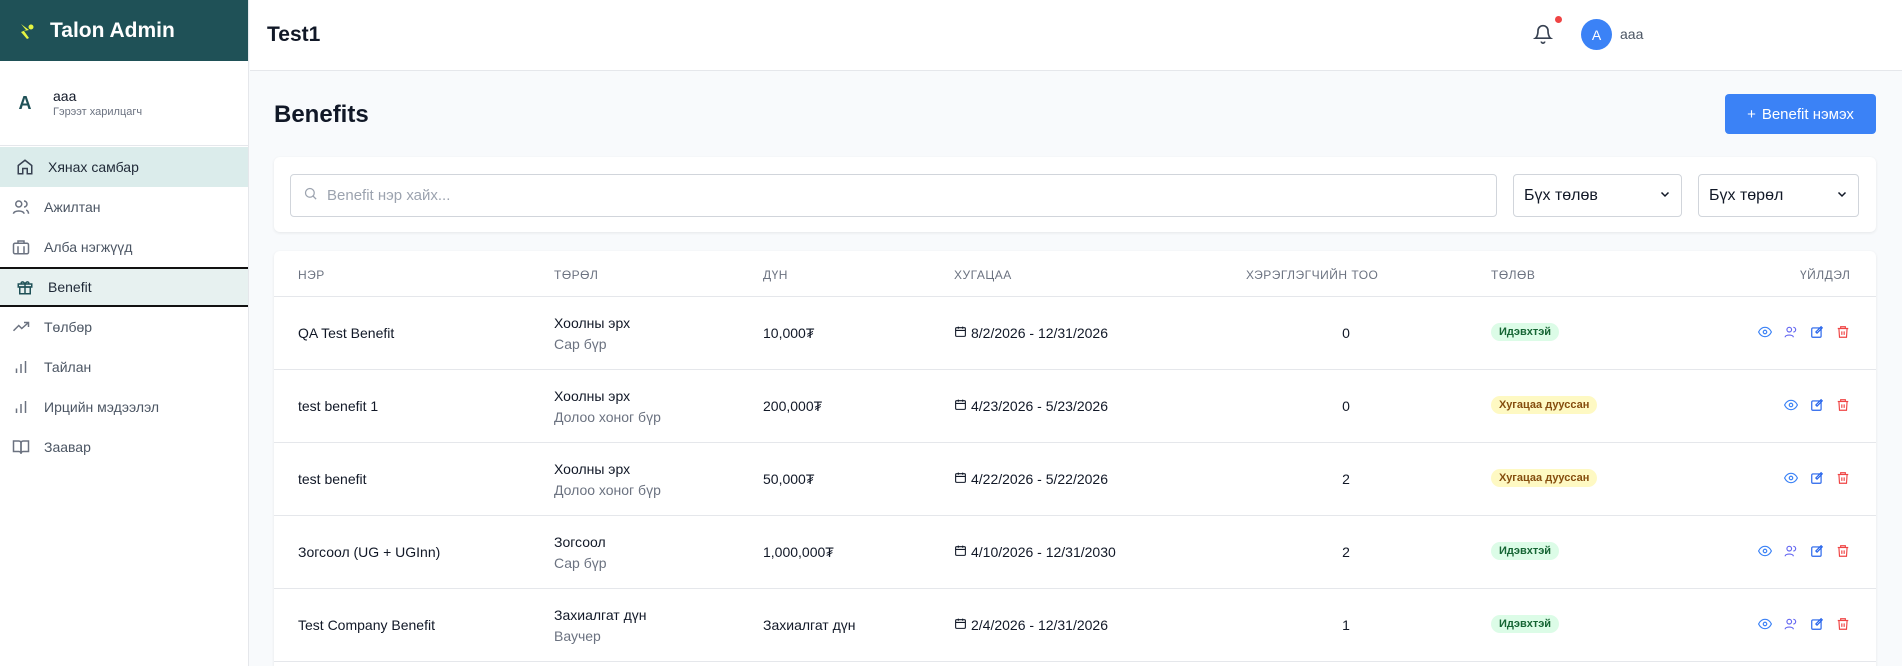  Describe the element at coordinates (580, 344) in the screenshot. I see `benefit-frequency: Сар бүр` at that location.